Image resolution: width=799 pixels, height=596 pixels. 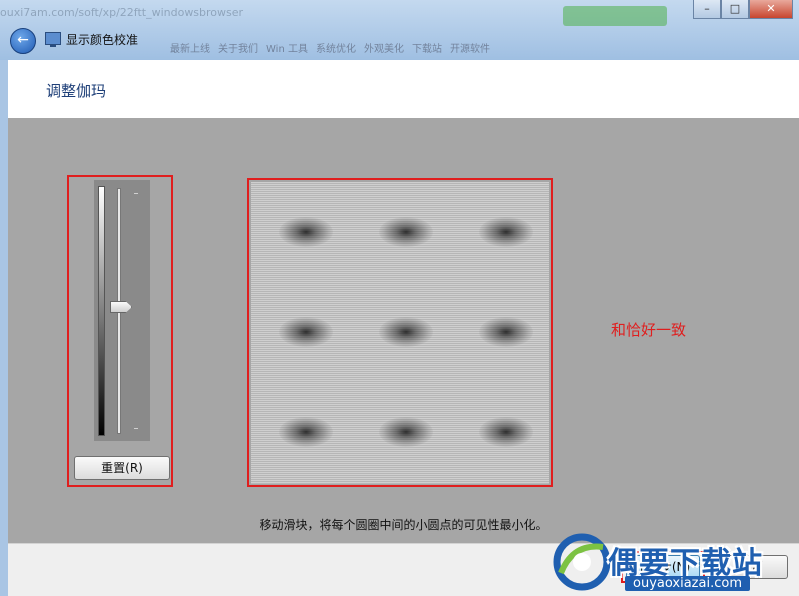 What do you see at coordinates (335, 49) in the screenshot?
I see `favorite-item: 系统优化` at bounding box center [335, 49].